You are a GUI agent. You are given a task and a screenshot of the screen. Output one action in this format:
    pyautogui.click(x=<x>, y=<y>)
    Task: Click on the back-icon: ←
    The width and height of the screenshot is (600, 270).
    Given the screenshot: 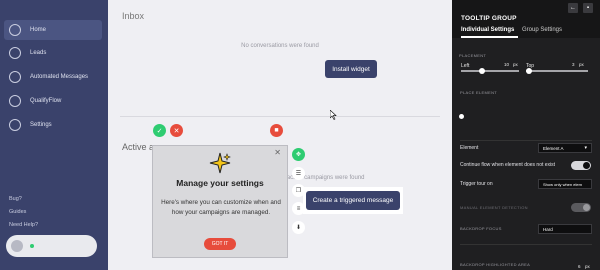 What is the action you would take?
    pyautogui.click(x=573, y=8)
    